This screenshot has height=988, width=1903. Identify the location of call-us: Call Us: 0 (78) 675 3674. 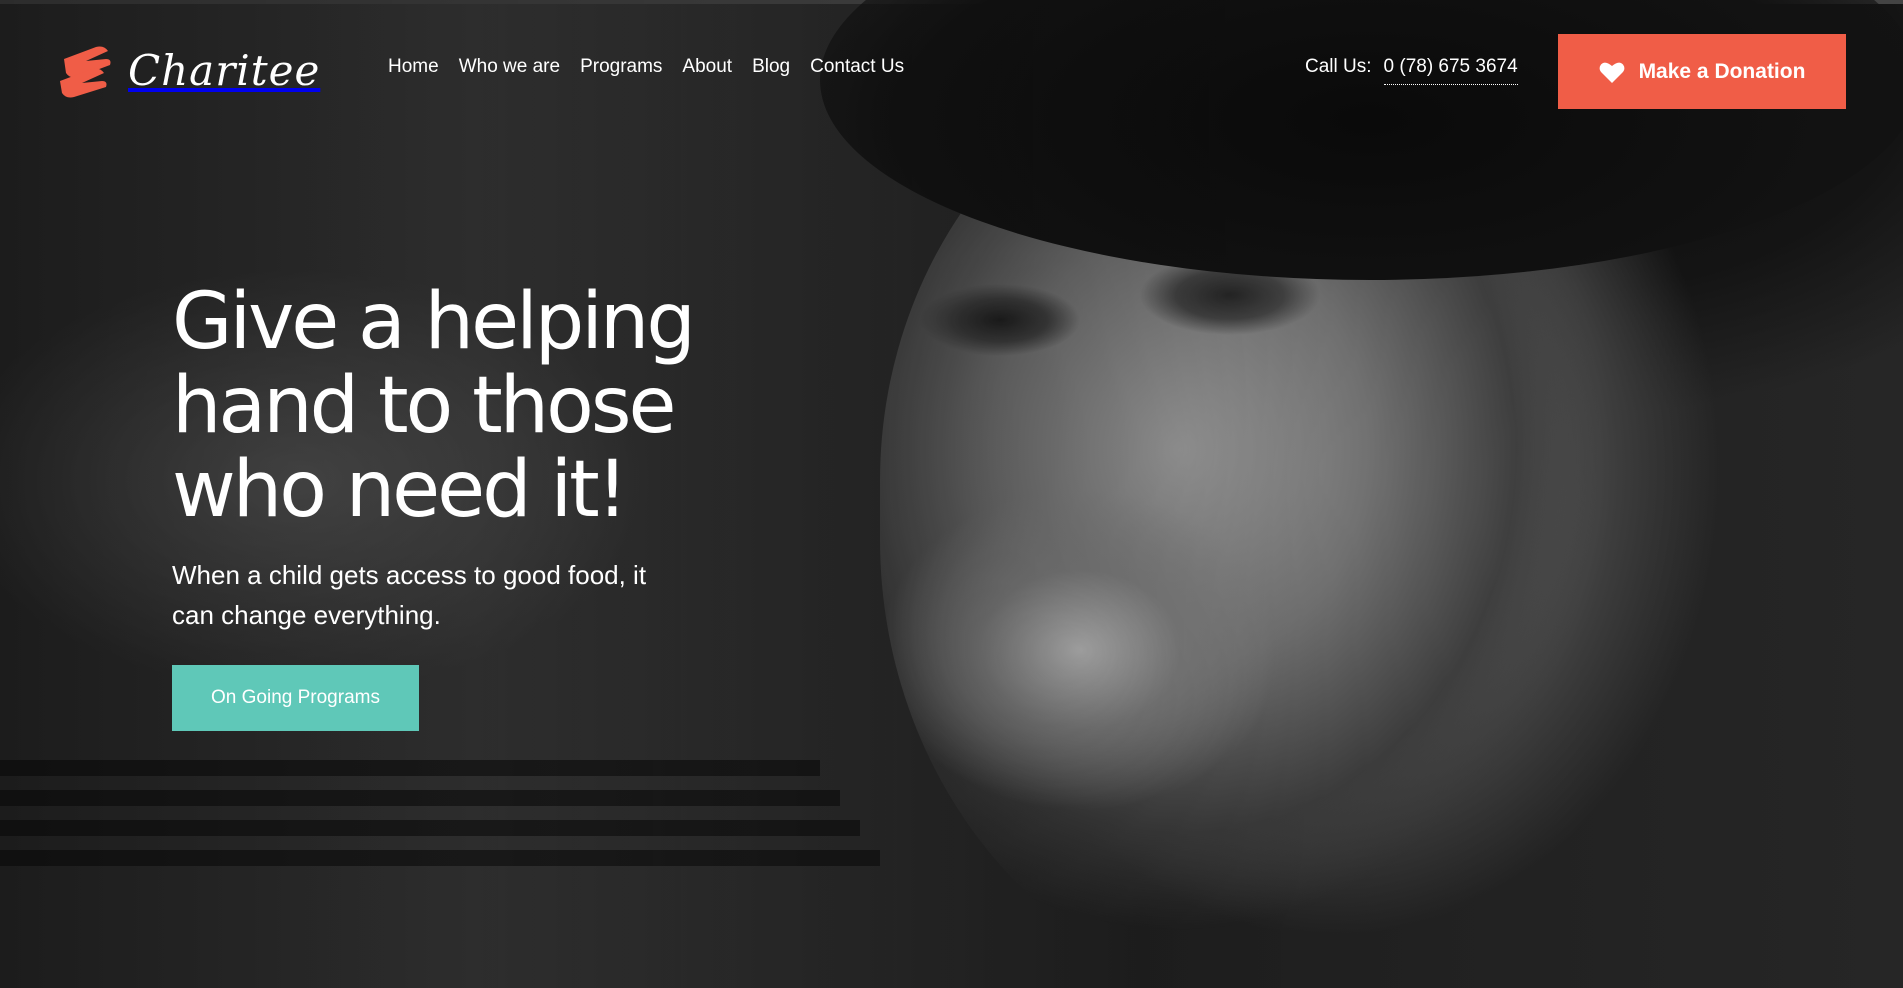
(1411, 70).